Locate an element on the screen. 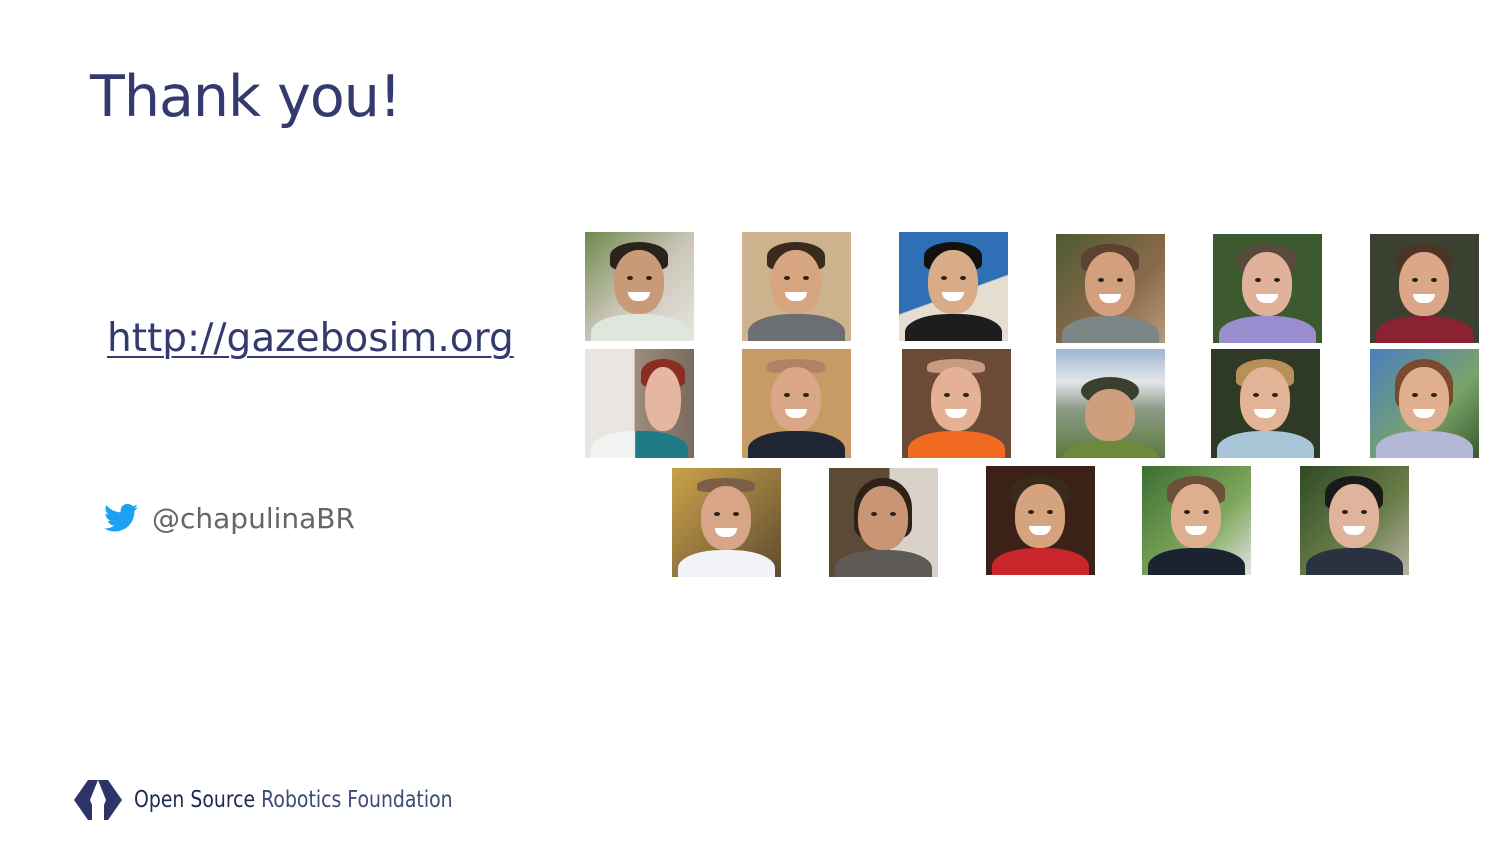  twitter-bird-icon is located at coordinates (121, 518).